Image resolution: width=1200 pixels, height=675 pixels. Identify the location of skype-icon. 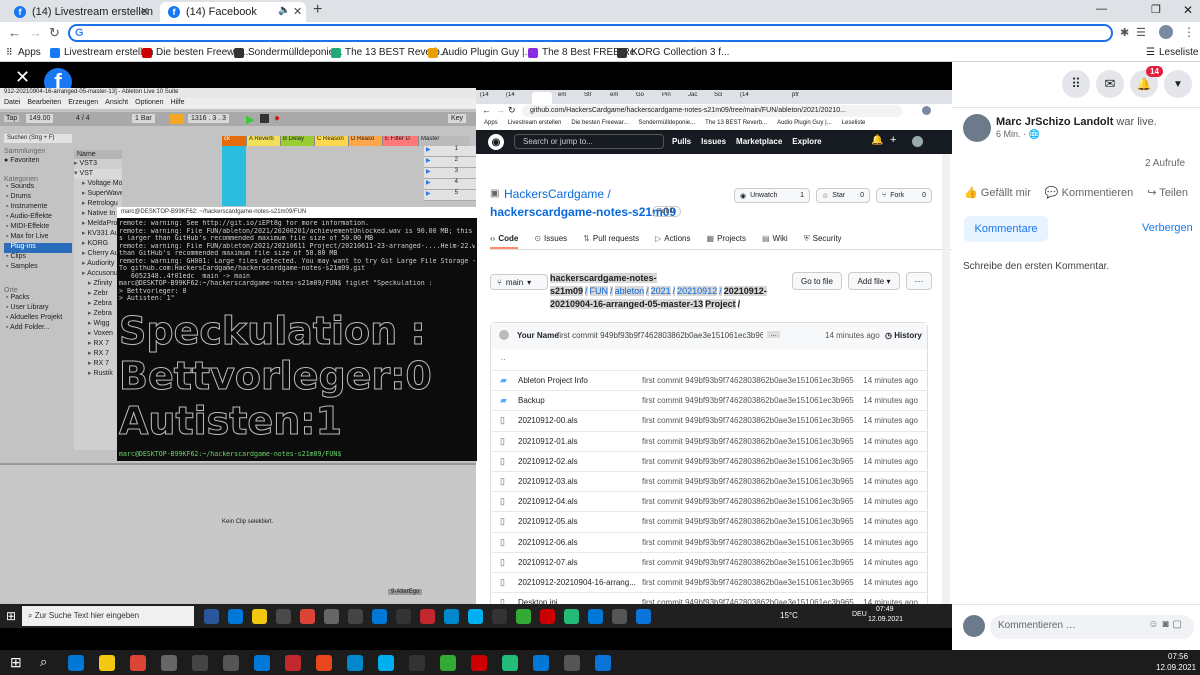
(475, 616).